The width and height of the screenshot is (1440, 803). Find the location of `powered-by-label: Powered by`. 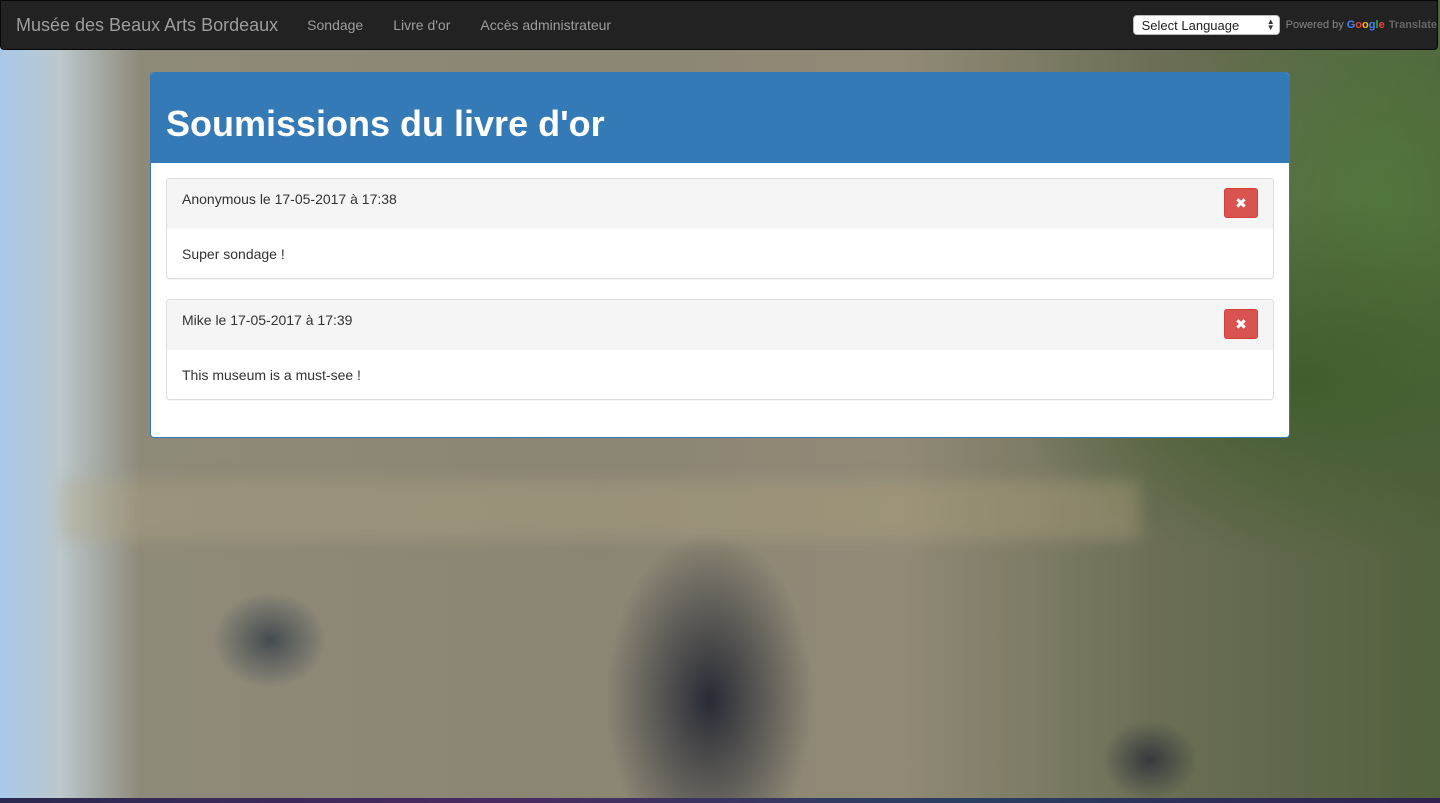

powered-by-label: Powered by is located at coordinates (1314, 25).